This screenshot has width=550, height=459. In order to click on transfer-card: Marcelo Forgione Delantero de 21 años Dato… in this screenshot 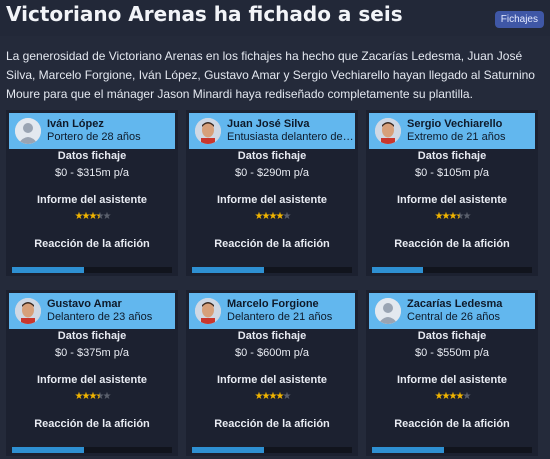, I will do `click(272, 373)`.